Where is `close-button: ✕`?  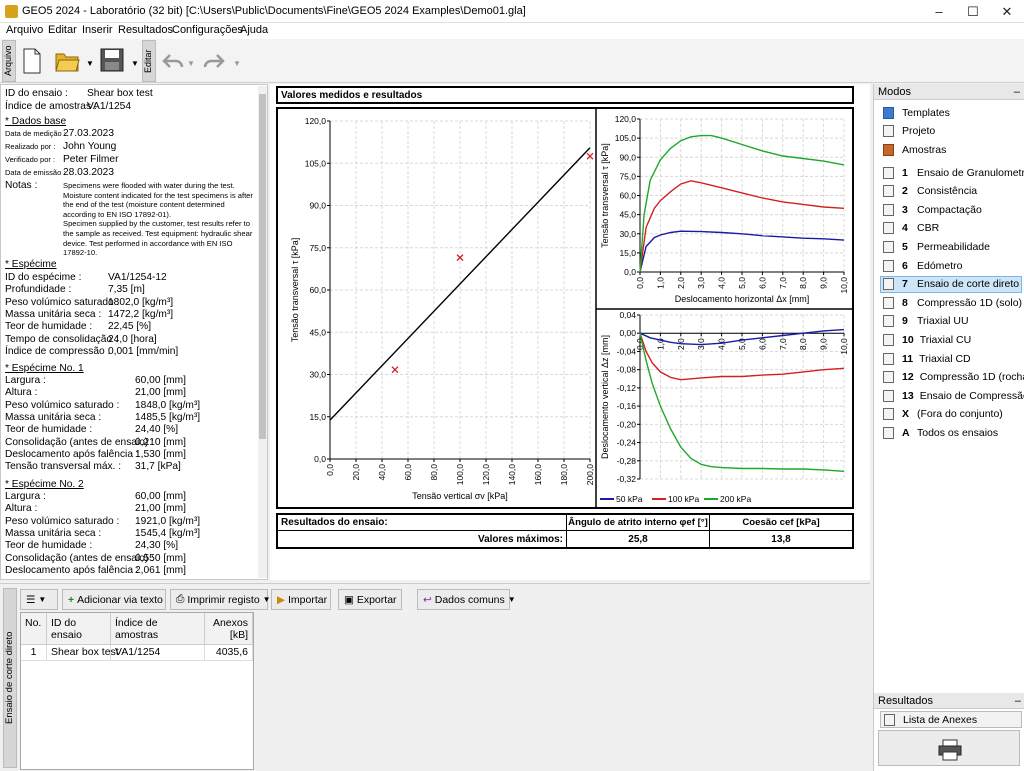
close-button: ✕ is located at coordinates (1007, 11).